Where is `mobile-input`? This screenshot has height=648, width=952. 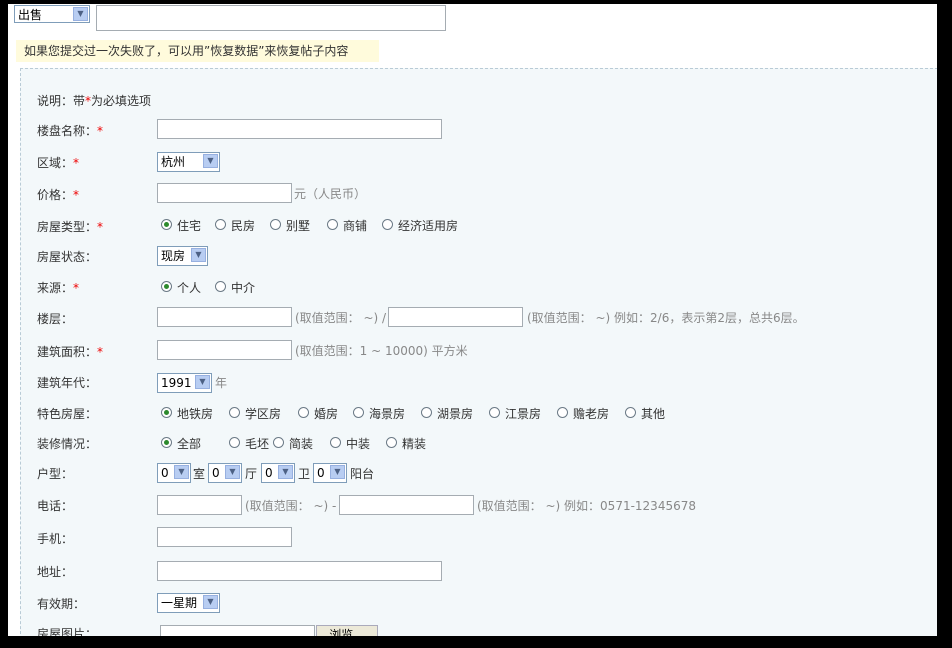
mobile-input is located at coordinates (224, 537).